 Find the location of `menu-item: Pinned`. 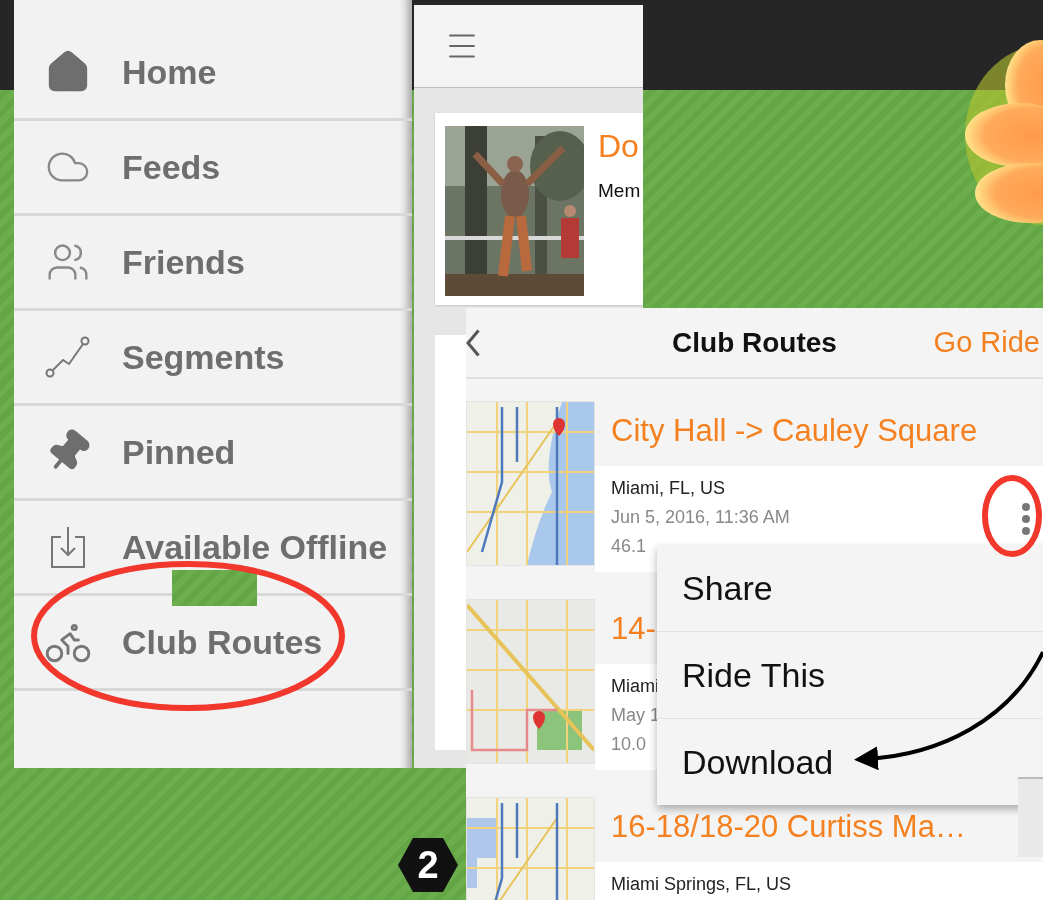

menu-item: Pinned is located at coordinates (213, 453).